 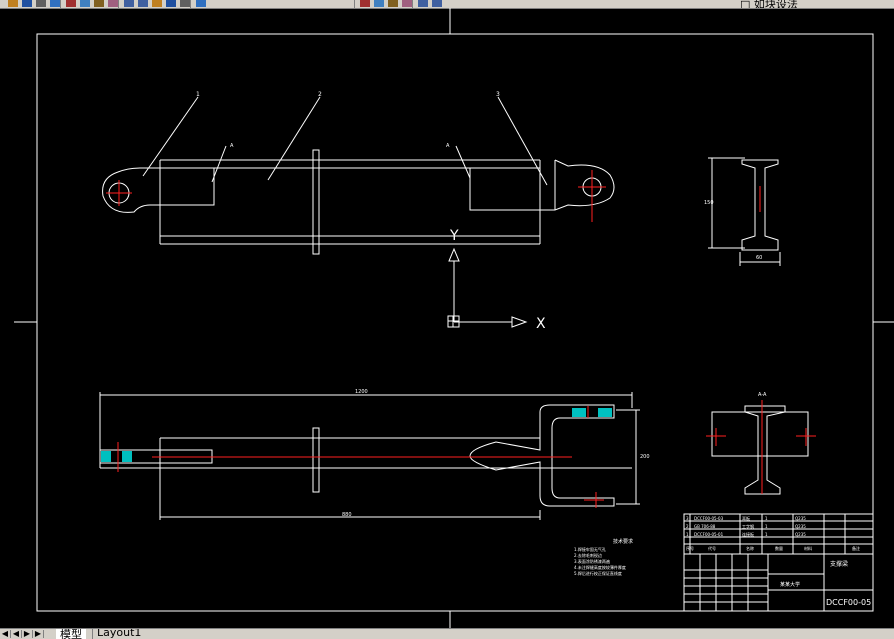 What do you see at coordinates (709, 518) in the screenshot?
I see `part-code: DCCF00-05-03` at bounding box center [709, 518].